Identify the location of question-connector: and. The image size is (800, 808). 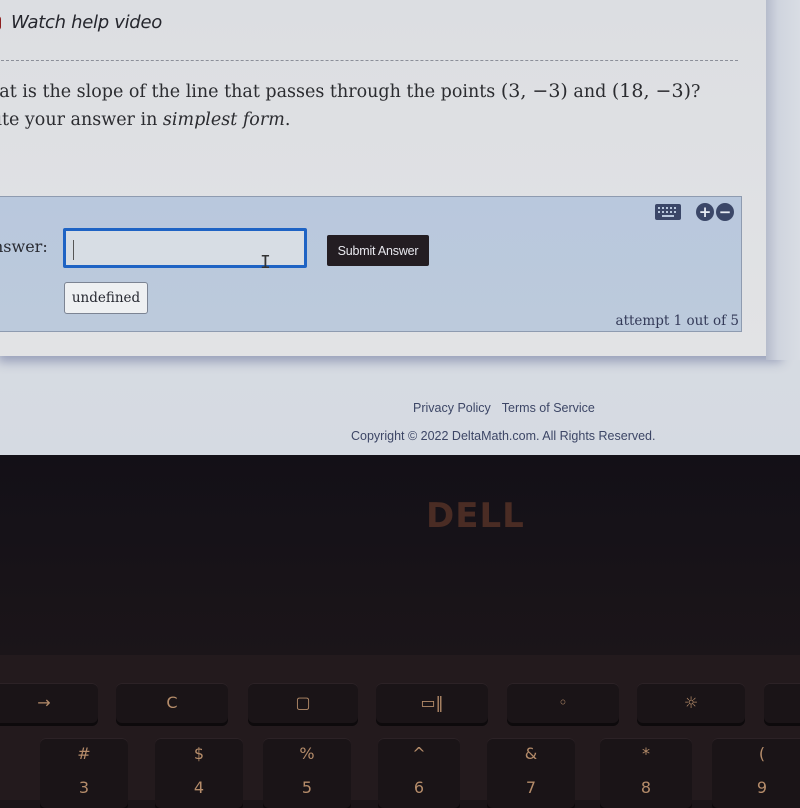
(589, 92).